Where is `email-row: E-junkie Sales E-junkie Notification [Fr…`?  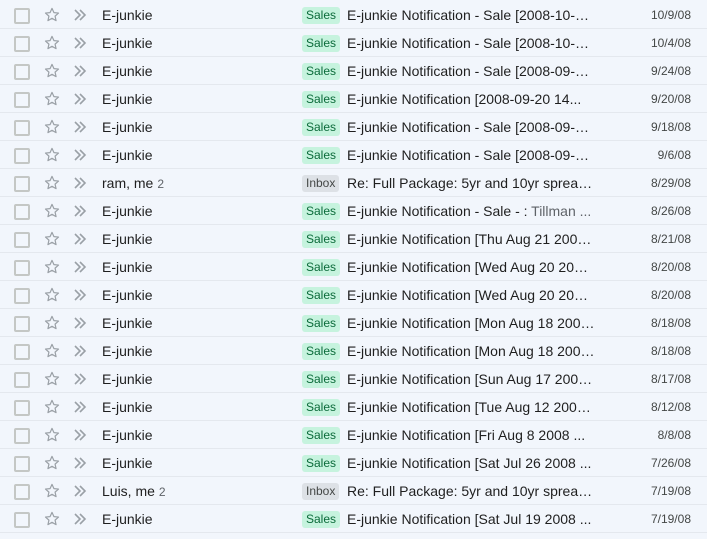
email-row: E-junkie Sales E-junkie Notification [Fr… is located at coordinates (353, 435).